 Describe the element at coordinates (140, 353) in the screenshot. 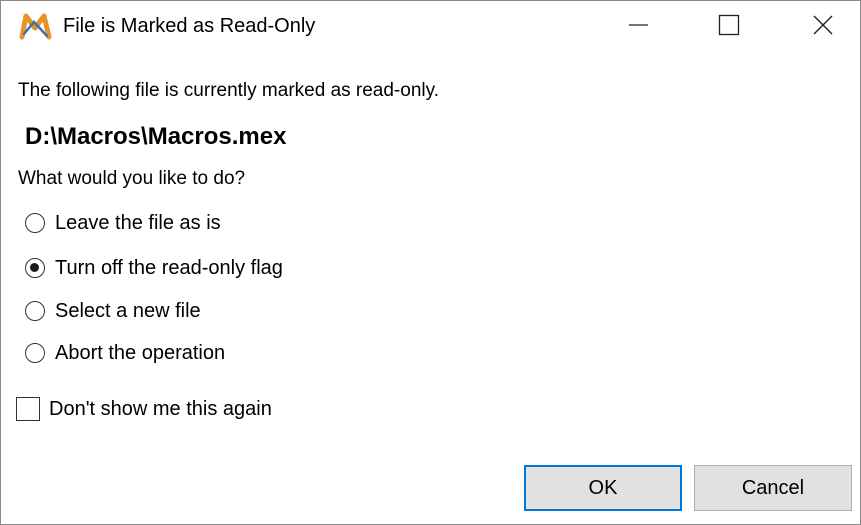

I see `radio-label: Abort the operation` at that location.